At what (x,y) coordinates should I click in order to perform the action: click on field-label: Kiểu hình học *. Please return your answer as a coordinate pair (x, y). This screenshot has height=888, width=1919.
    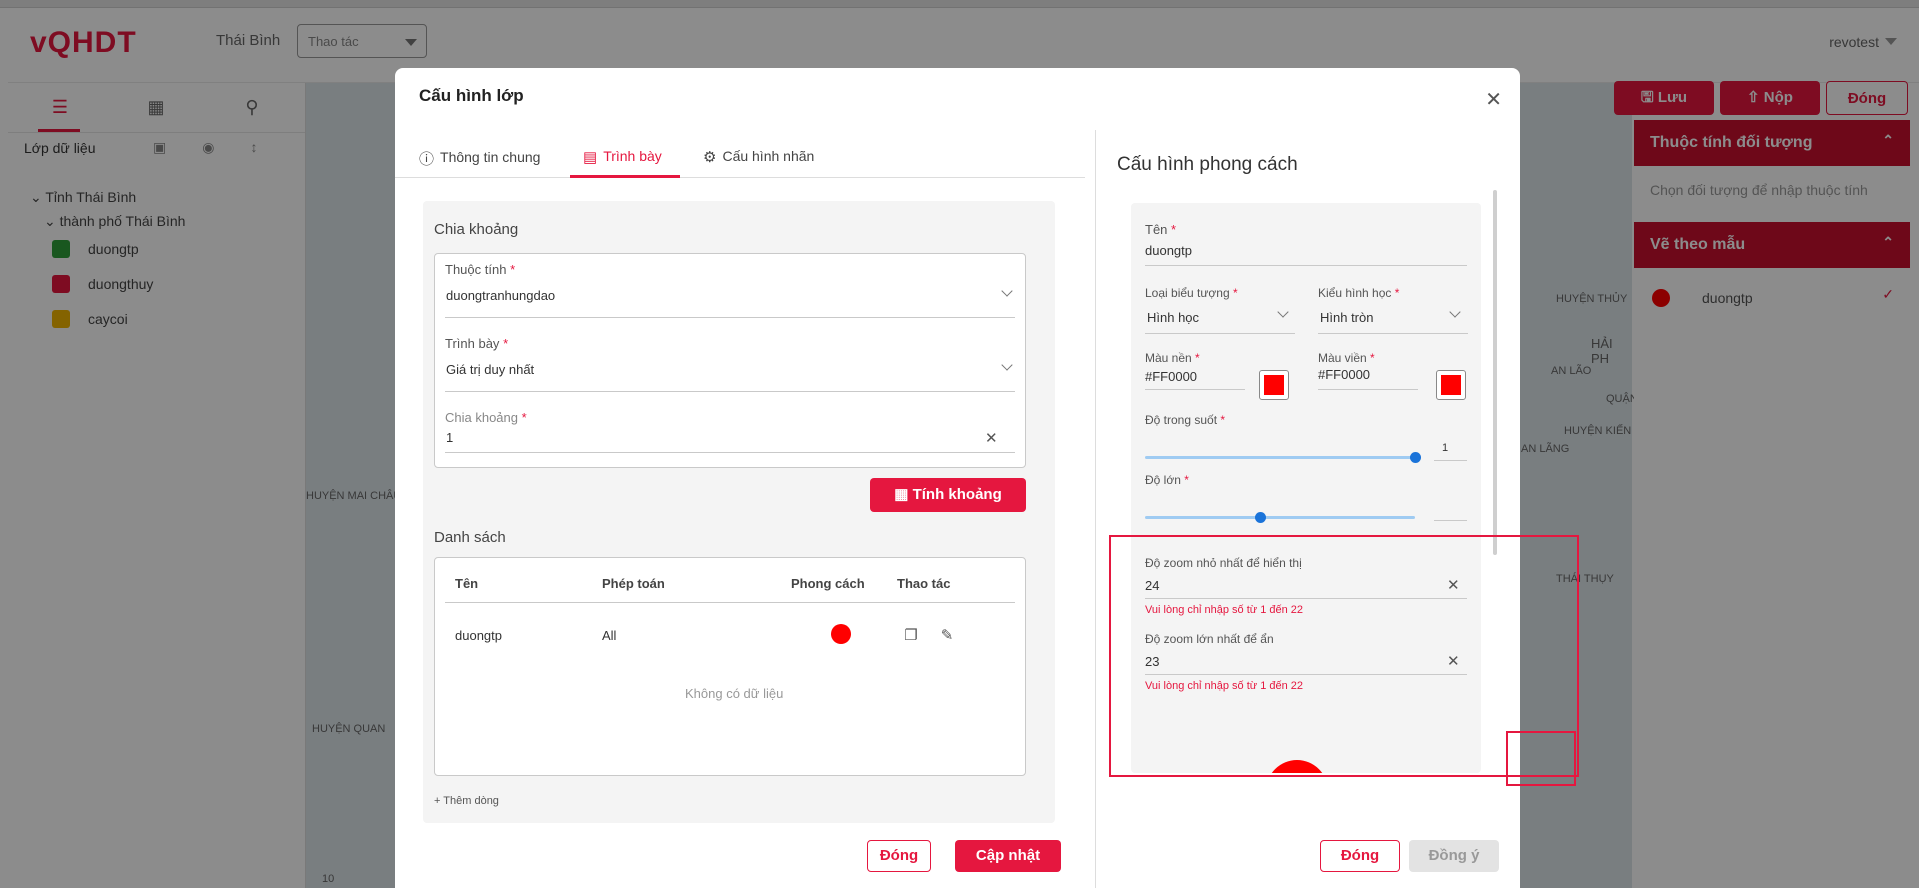
    Looking at the image, I should click on (1358, 293).